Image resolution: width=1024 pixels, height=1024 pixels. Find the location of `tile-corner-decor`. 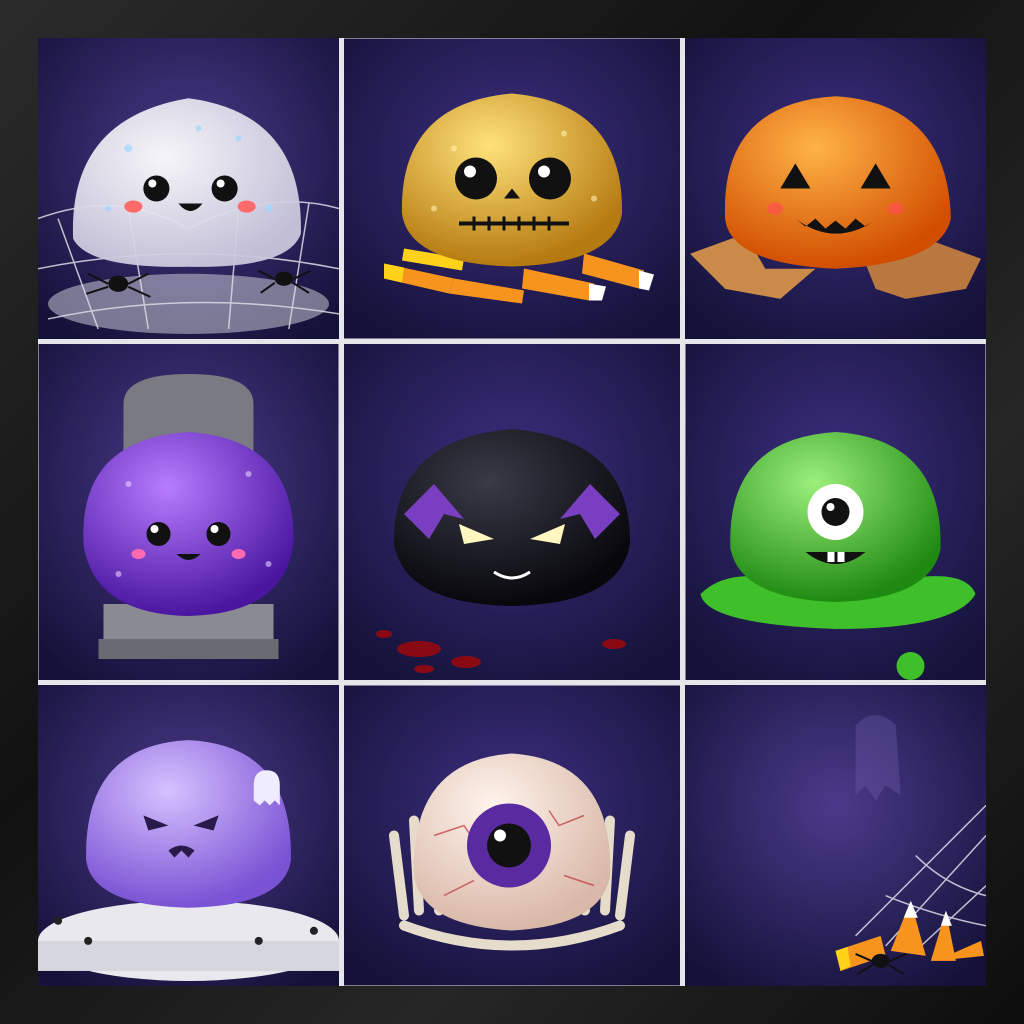

tile-corner-decor is located at coordinates (835, 835).